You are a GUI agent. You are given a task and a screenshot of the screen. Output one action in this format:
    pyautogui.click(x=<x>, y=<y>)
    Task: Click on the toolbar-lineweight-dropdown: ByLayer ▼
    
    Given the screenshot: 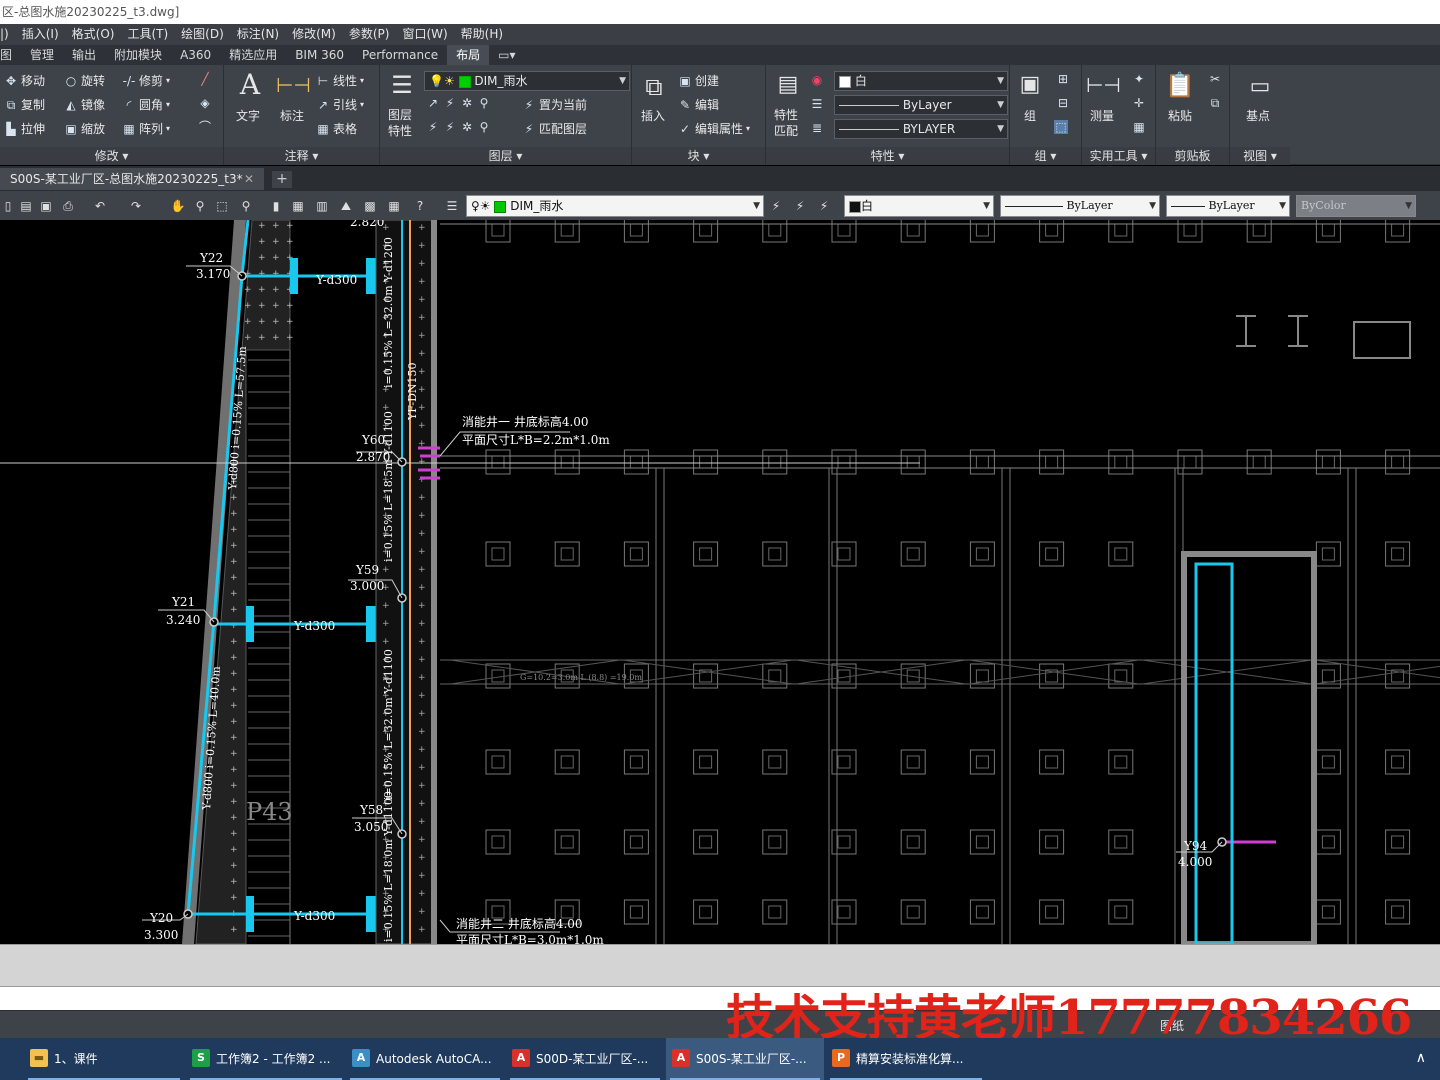 What is the action you would take?
    pyautogui.click(x=1228, y=206)
    